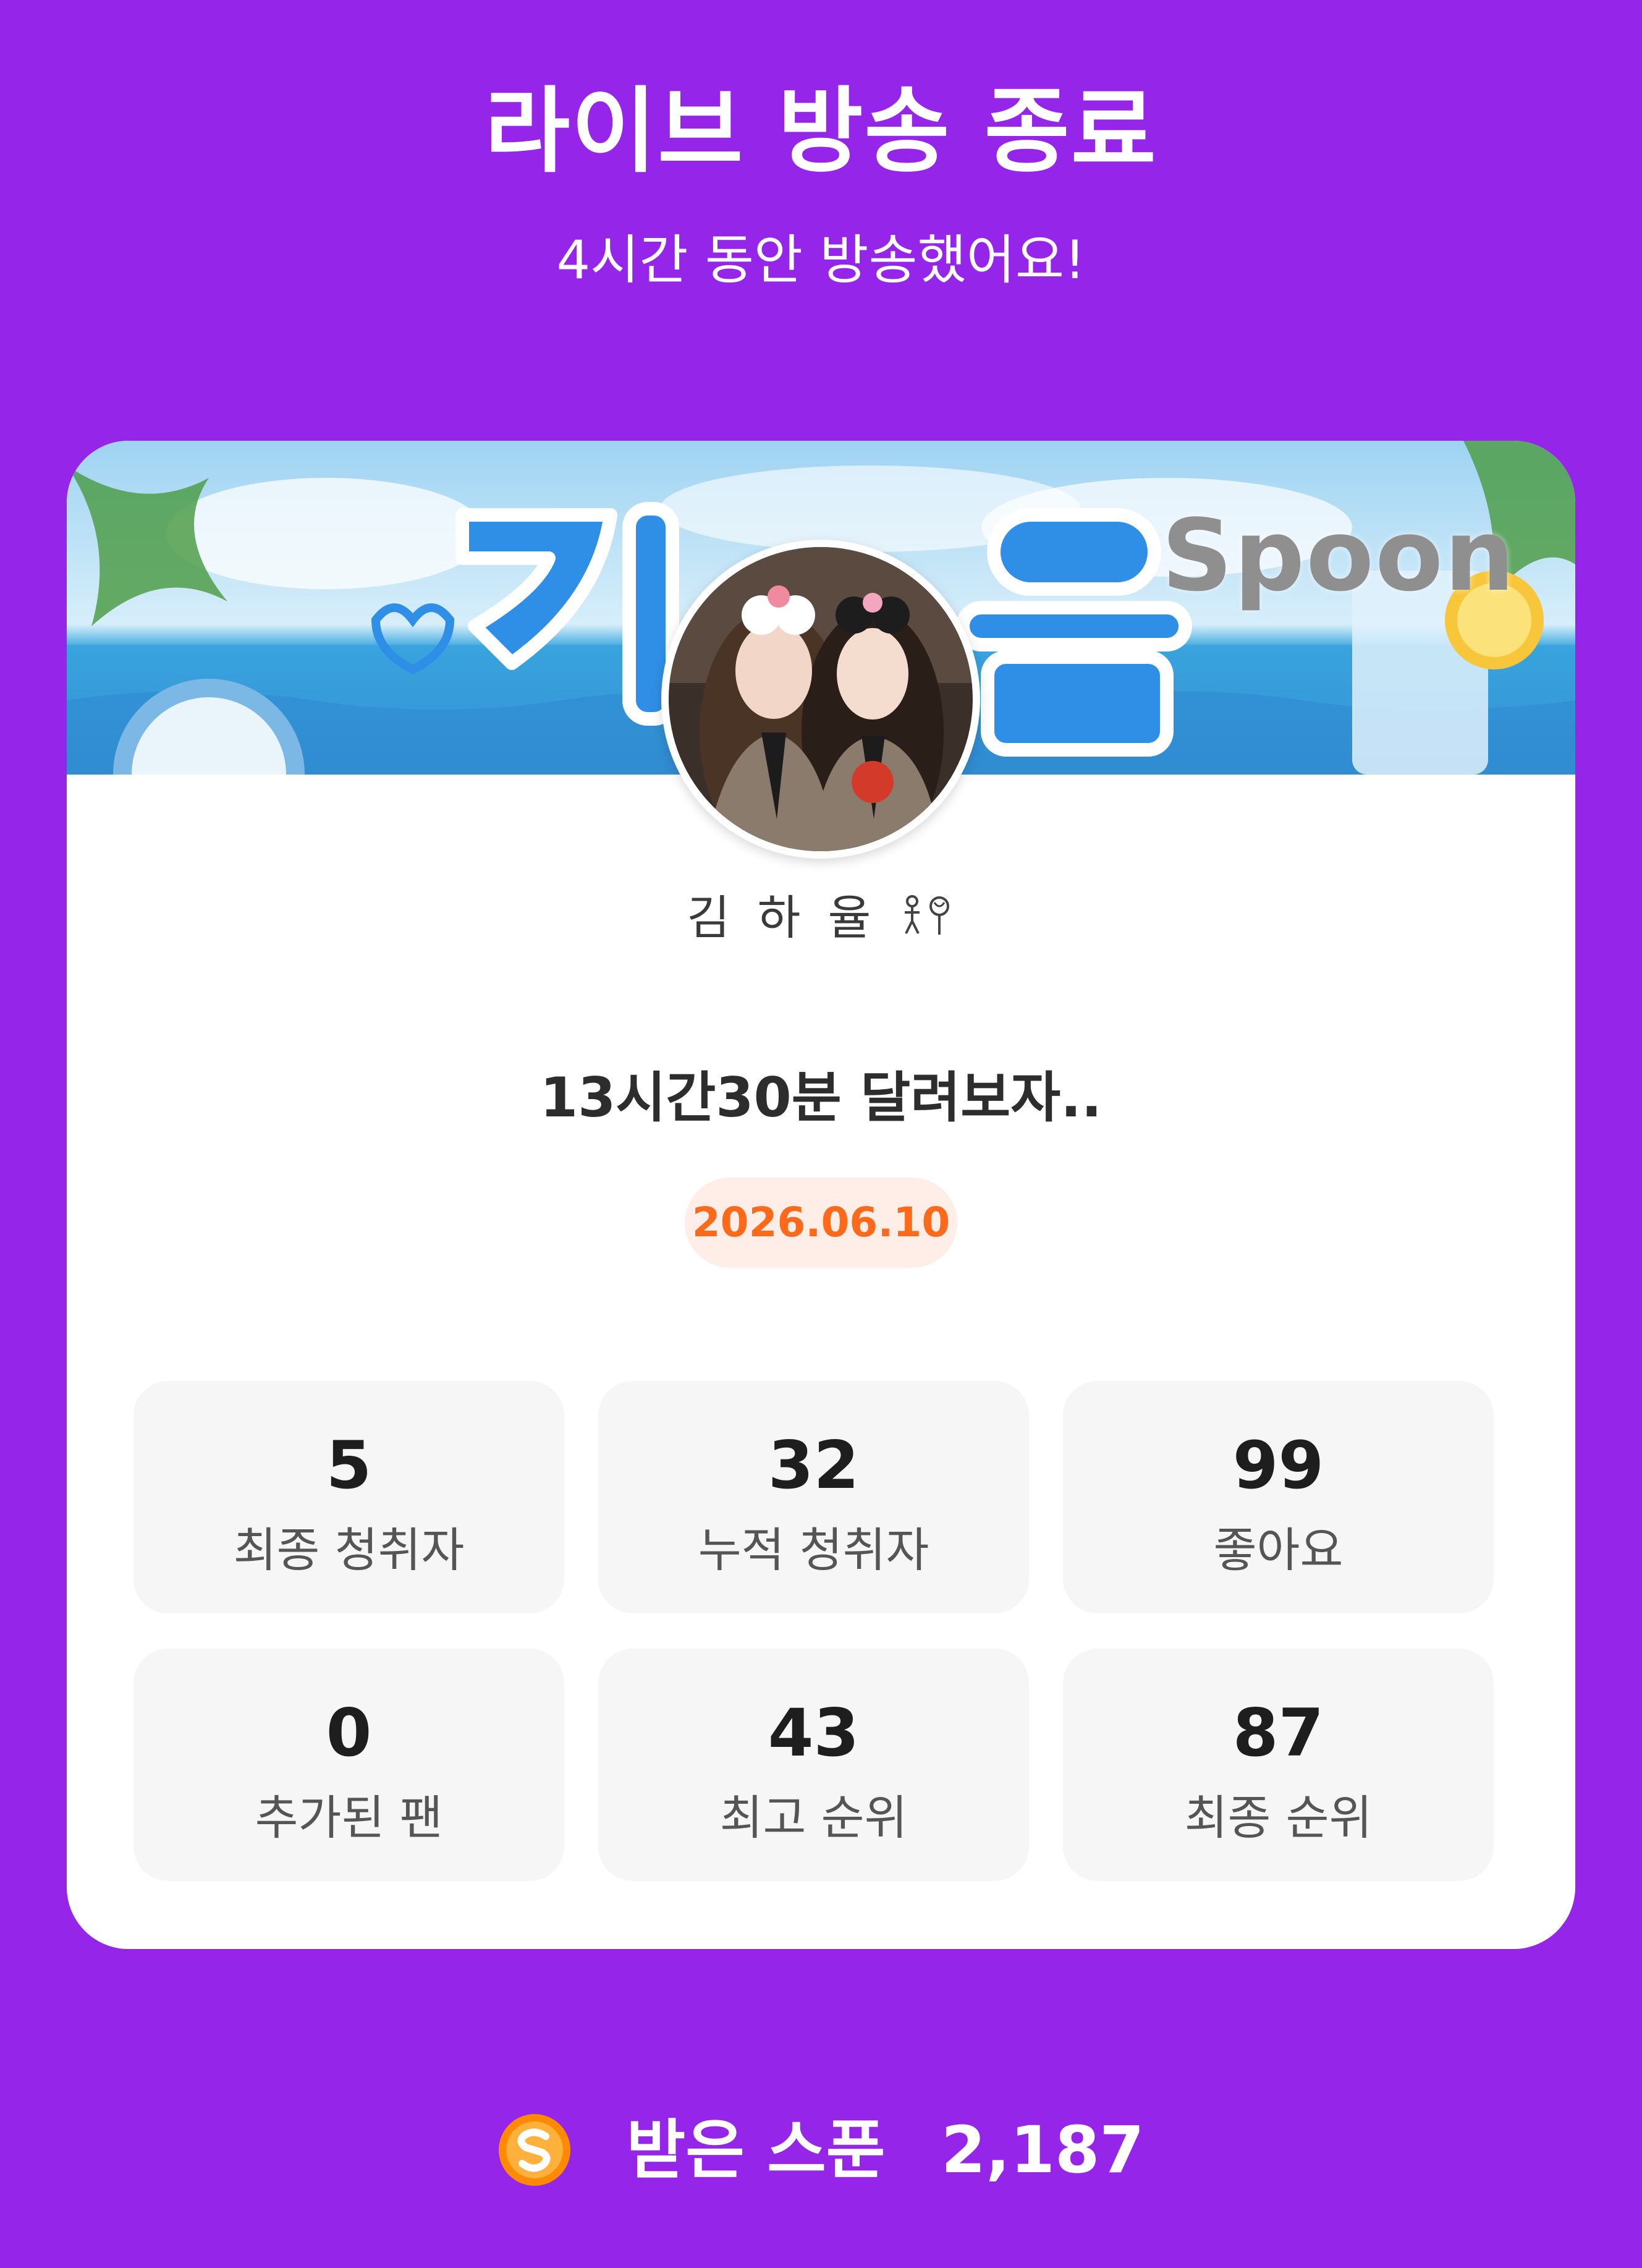 This screenshot has width=1642, height=2268. Describe the element at coordinates (814, 1733) in the screenshot. I see `stat-value: 43` at that location.